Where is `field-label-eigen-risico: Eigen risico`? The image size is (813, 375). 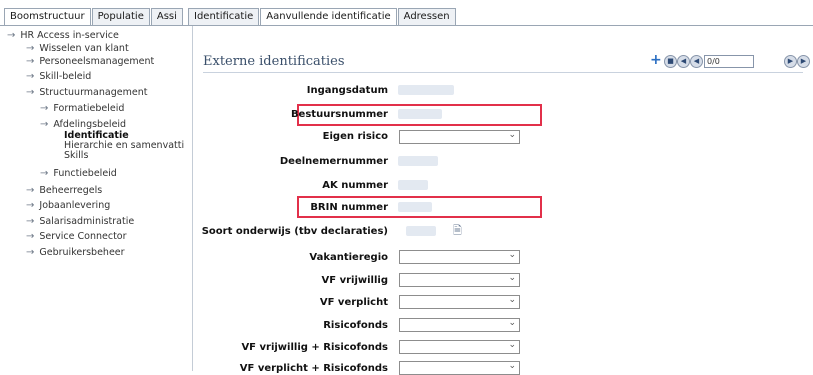 field-label-eigen-risico: Eigen risico is located at coordinates (355, 136).